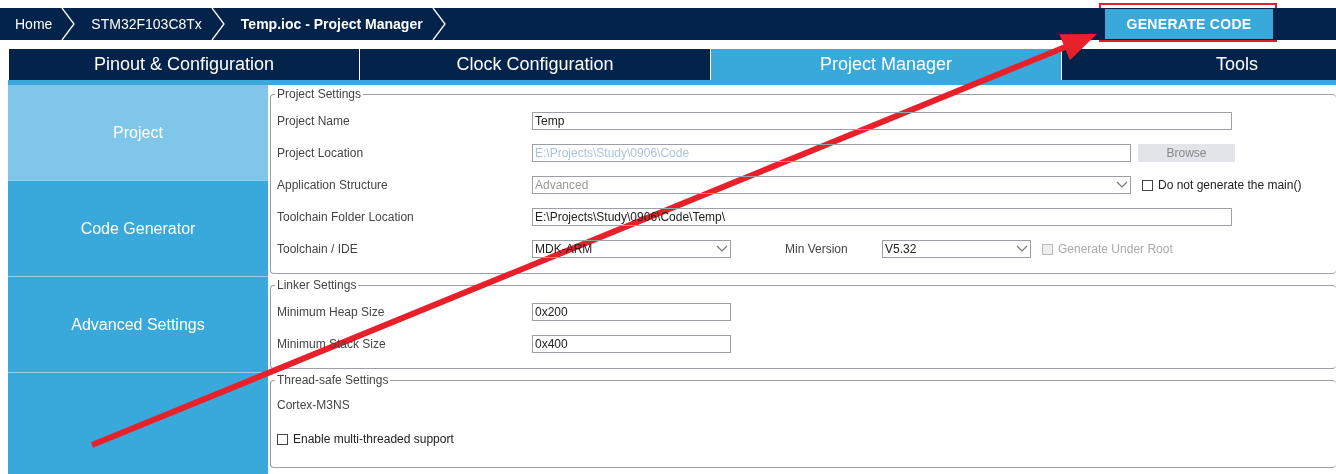 The image size is (1336, 474). What do you see at coordinates (314, 121) in the screenshot?
I see `field-label: Project Name` at bounding box center [314, 121].